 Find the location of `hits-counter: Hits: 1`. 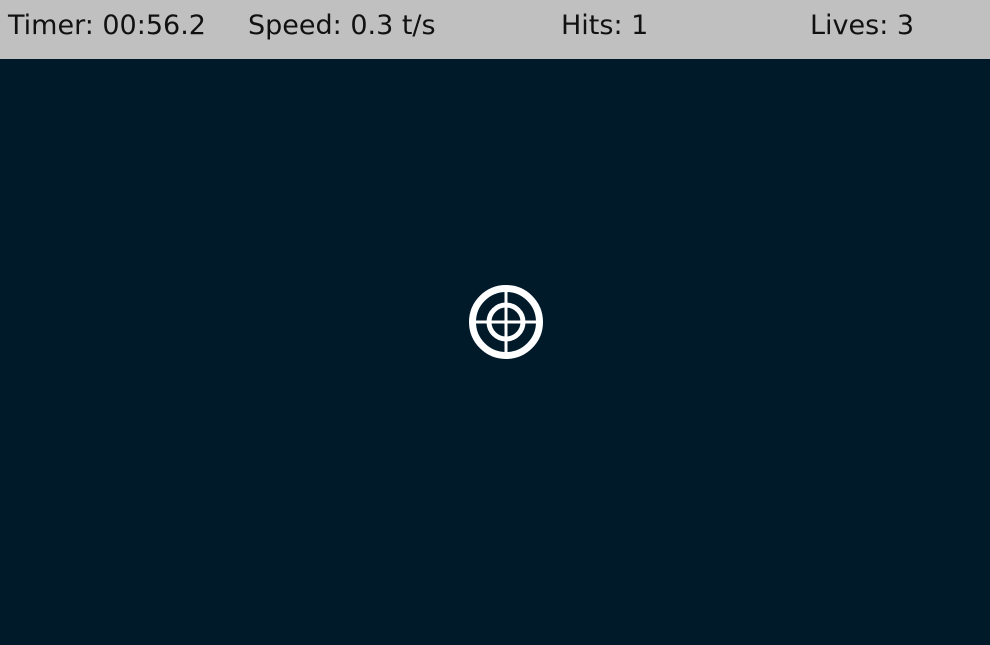

hits-counter: Hits: 1 is located at coordinates (605, 25).